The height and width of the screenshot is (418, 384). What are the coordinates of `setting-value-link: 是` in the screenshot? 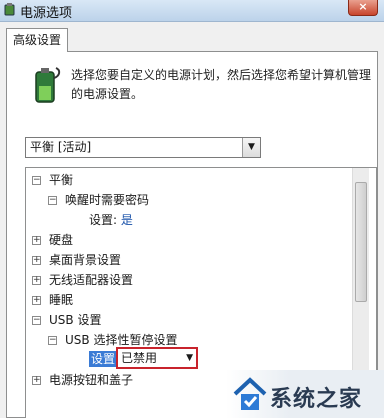 It's located at (127, 220).